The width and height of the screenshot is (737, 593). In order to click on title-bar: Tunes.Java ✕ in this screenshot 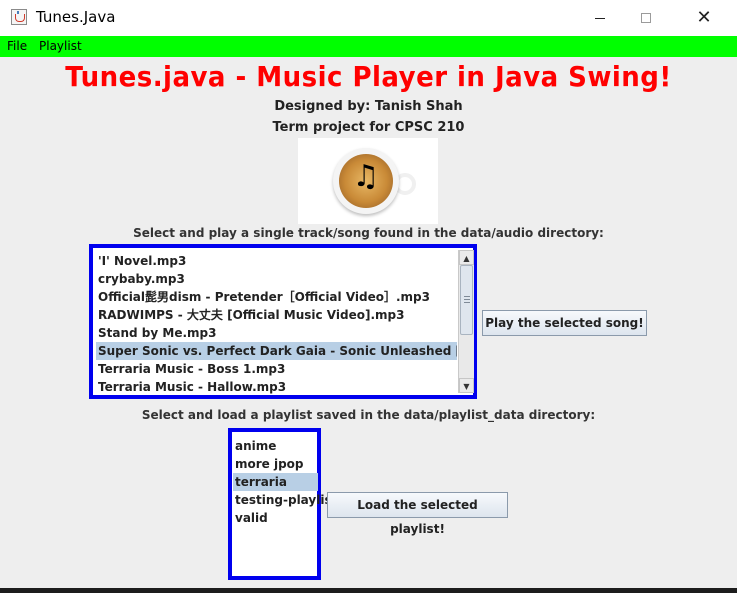, I will do `click(368, 18)`.